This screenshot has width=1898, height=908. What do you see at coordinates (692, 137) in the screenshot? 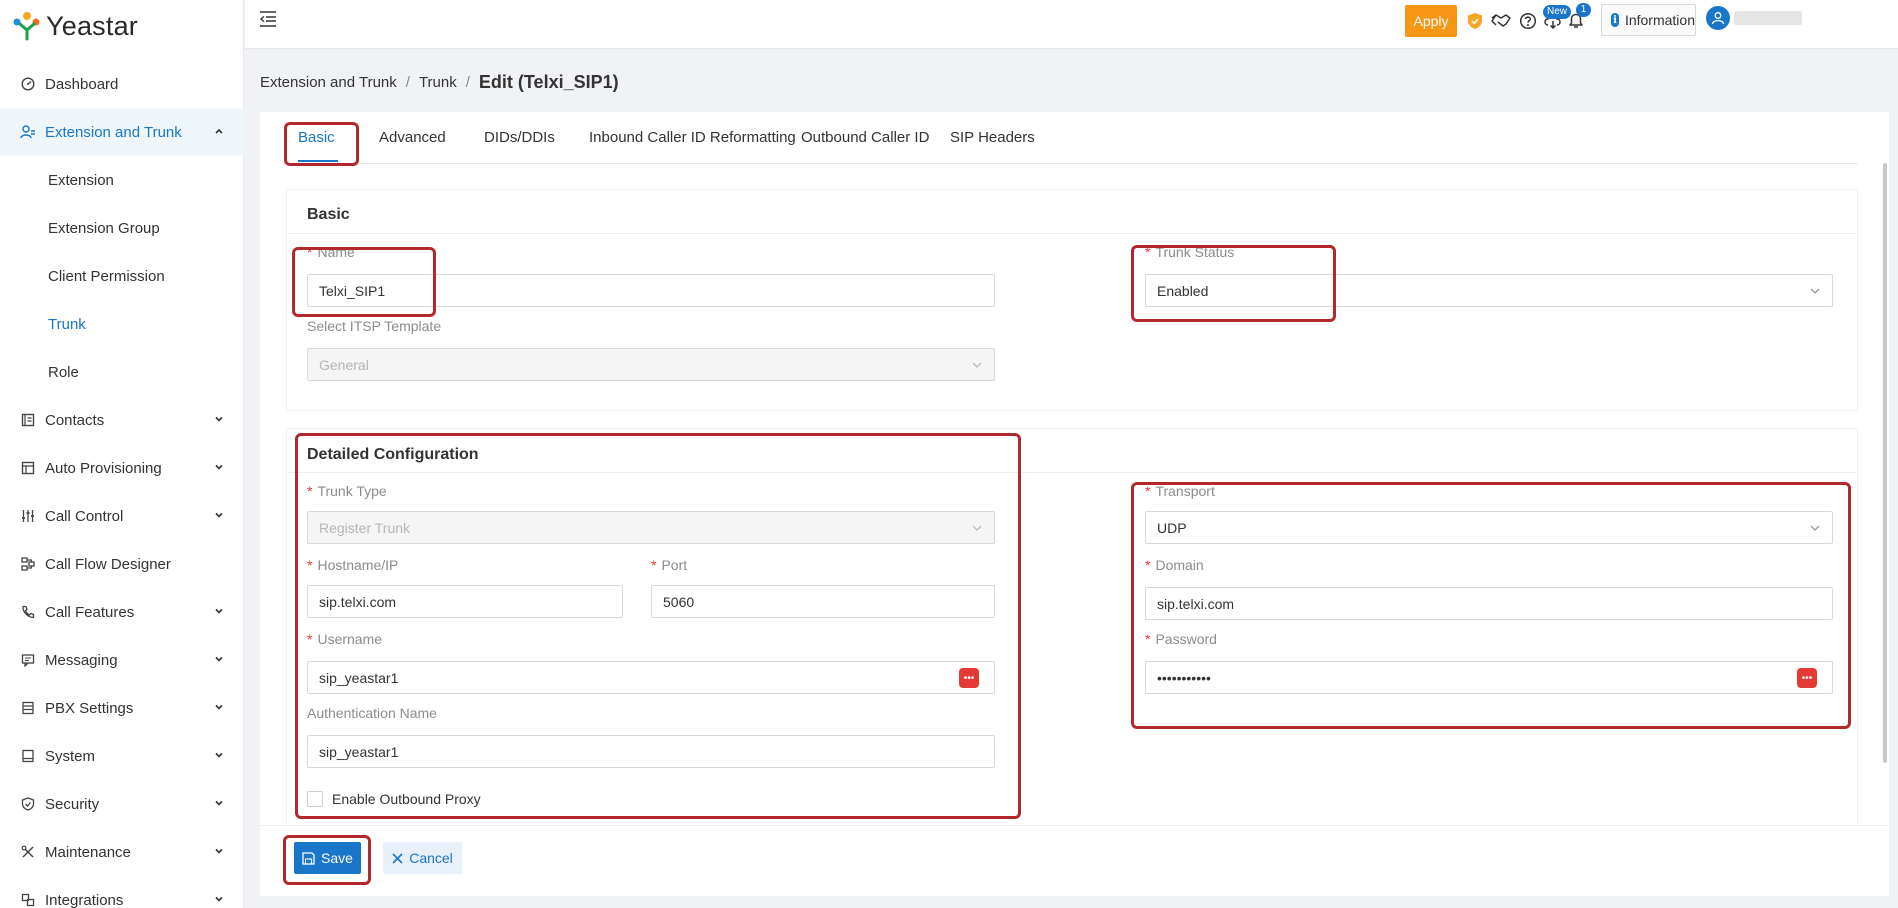
I see `tab-inbound-caller-id-reformatting: Inbound Caller ID Reformatting` at bounding box center [692, 137].